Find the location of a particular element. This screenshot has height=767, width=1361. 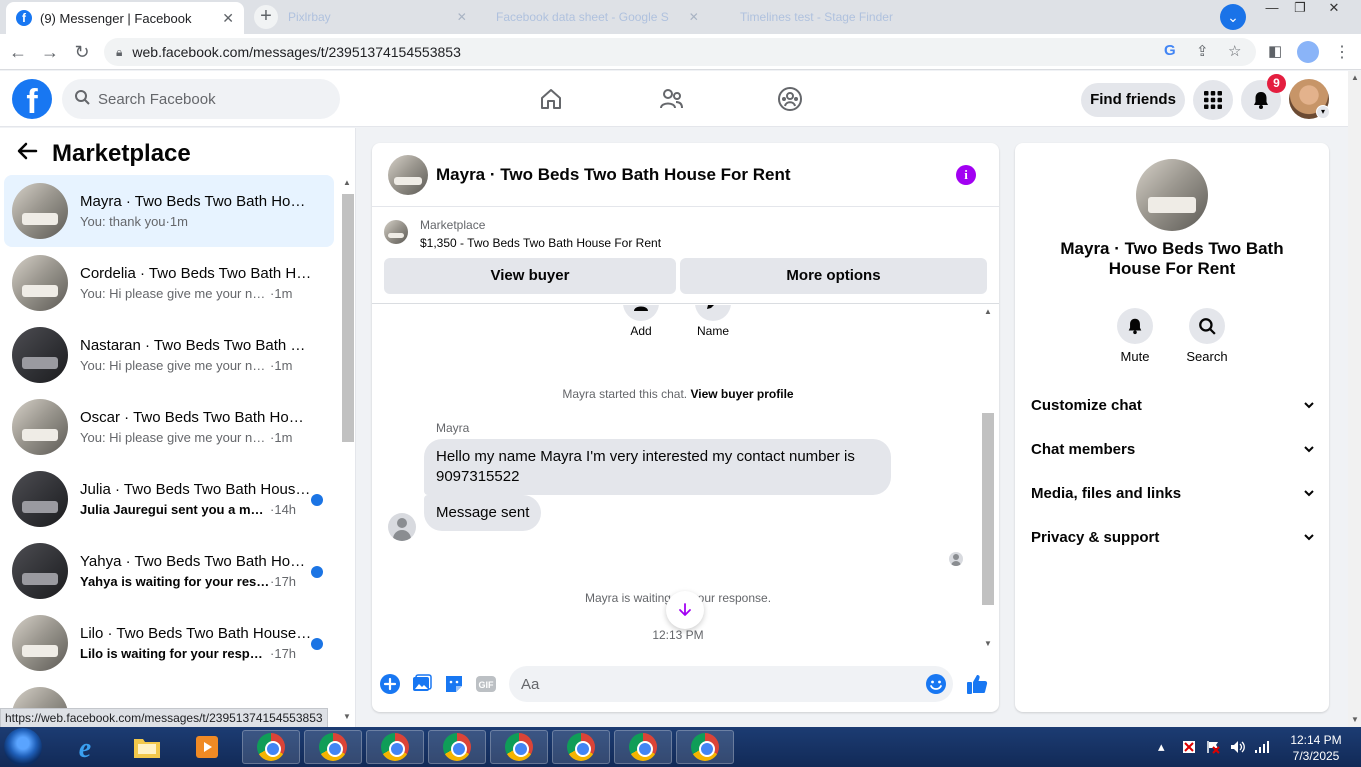

view-buyer-profile-link: View buyer profile is located at coordinates (741, 394).